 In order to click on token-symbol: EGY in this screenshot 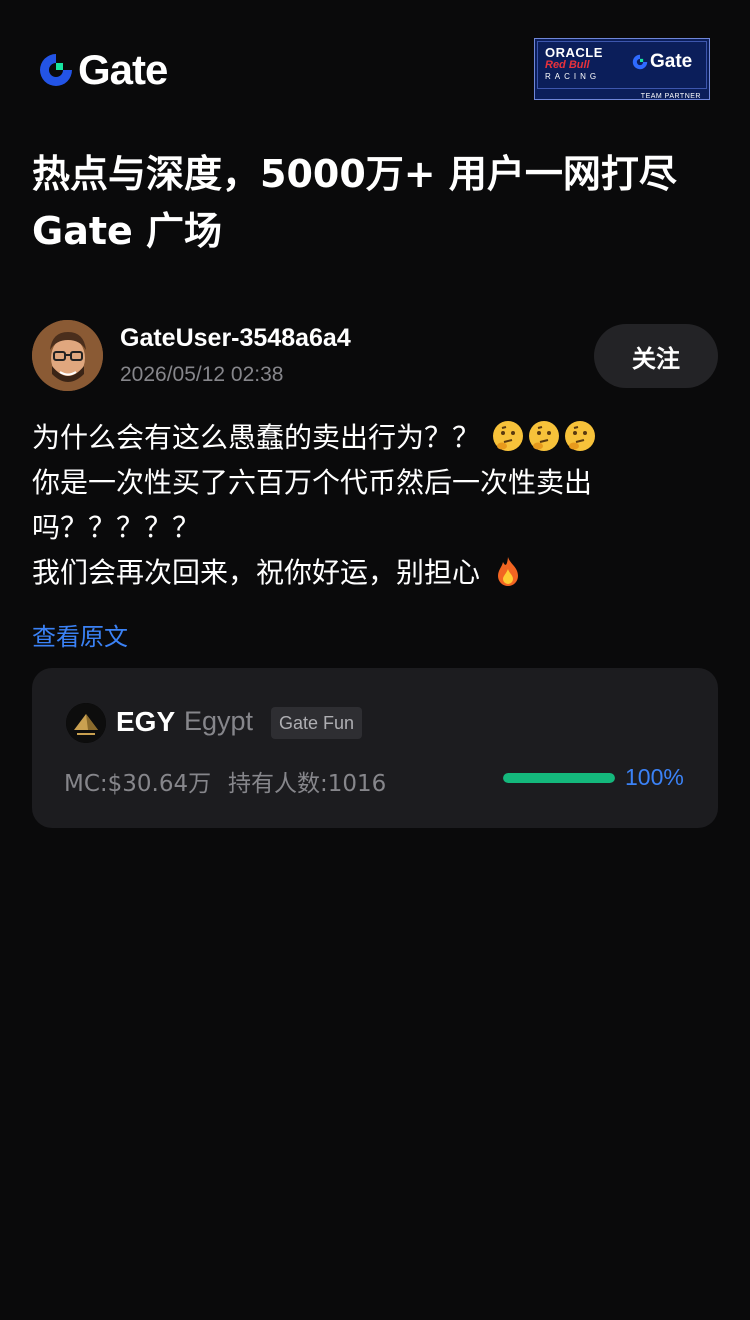, I will do `click(146, 721)`.